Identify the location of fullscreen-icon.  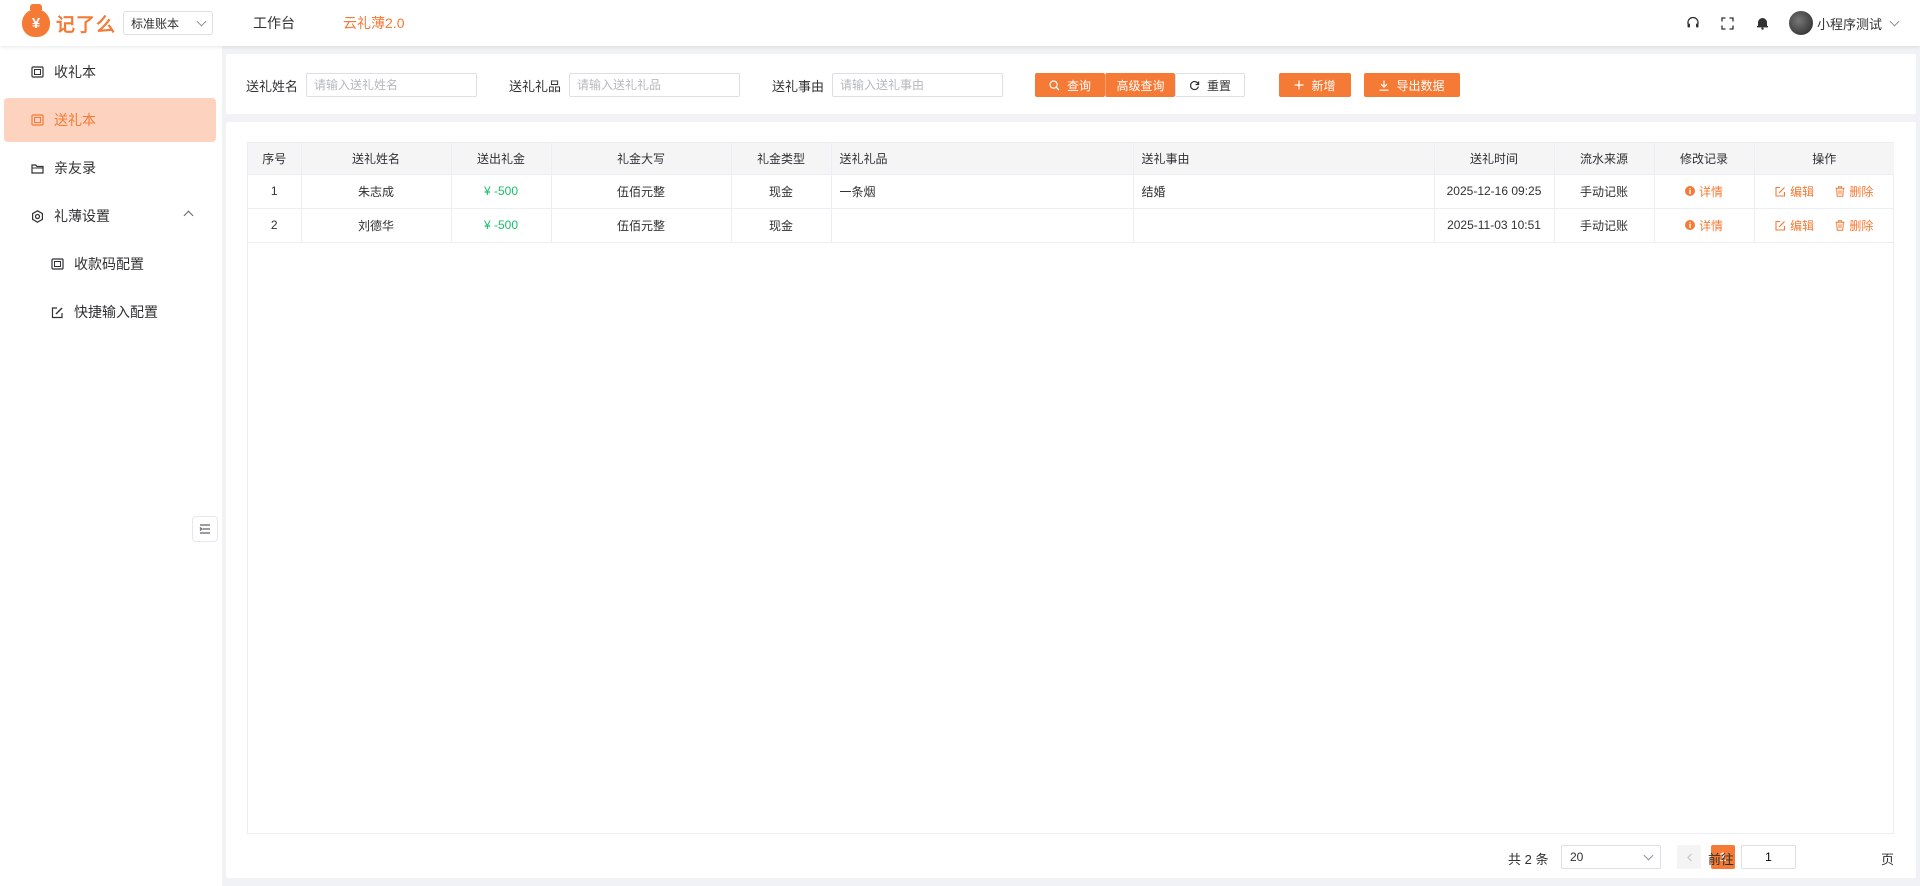
(1728, 23).